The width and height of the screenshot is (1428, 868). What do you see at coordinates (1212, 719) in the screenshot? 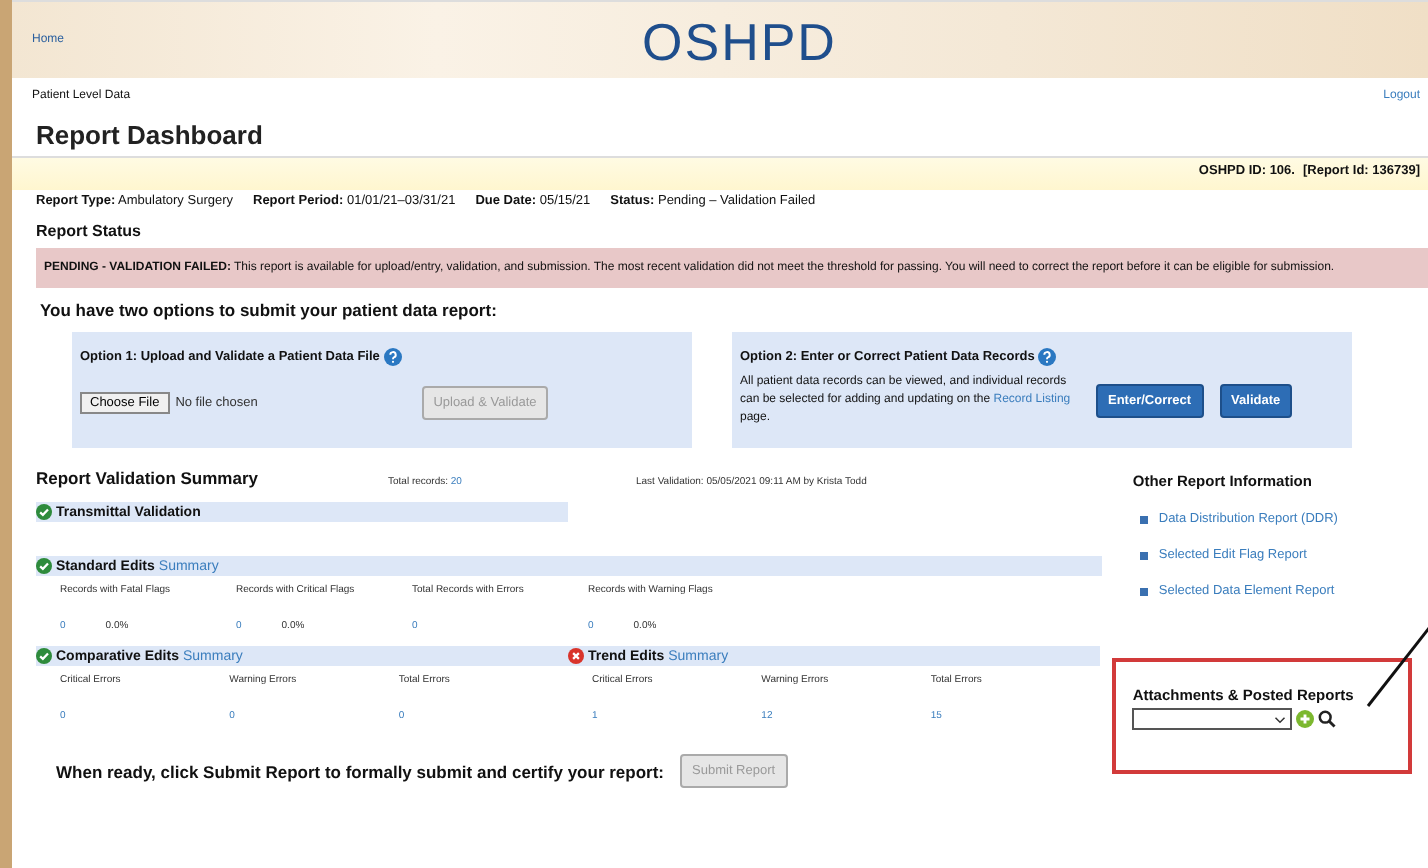
I see `attachment-dropdown` at bounding box center [1212, 719].